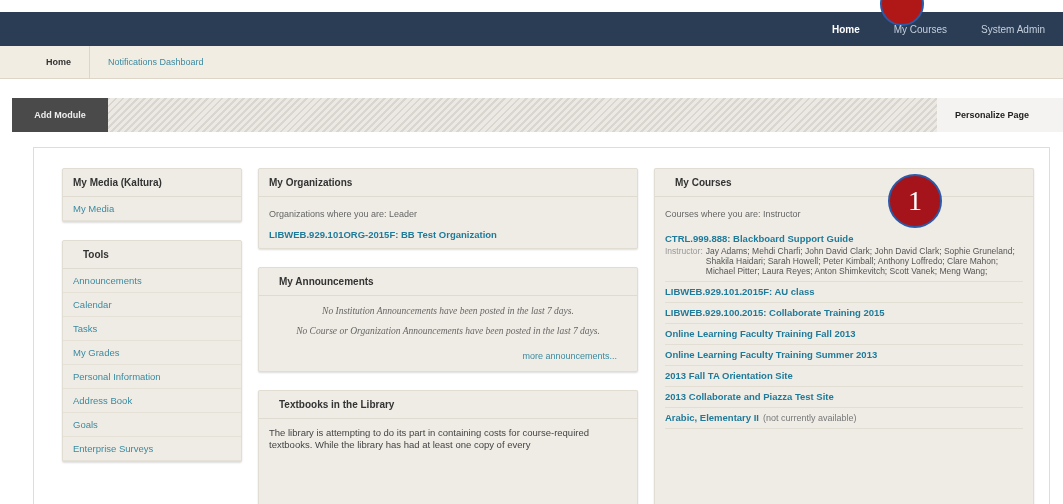  Describe the element at coordinates (152, 425) in the screenshot. I see `tool-link: Goals` at that location.